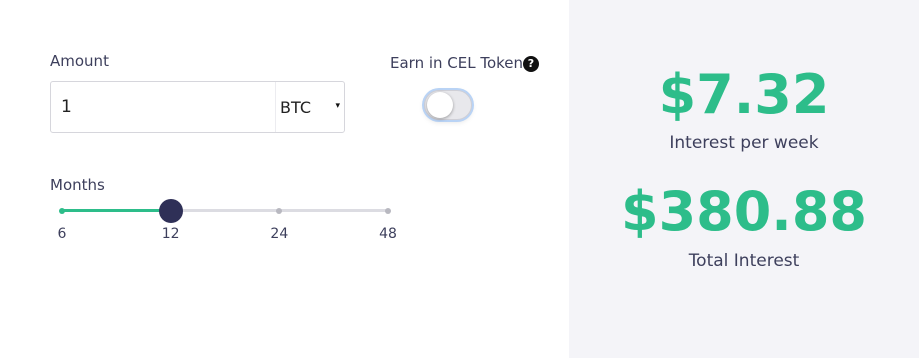  What do you see at coordinates (744, 261) in the screenshot?
I see `total-interest-caption: Total Interest` at bounding box center [744, 261].